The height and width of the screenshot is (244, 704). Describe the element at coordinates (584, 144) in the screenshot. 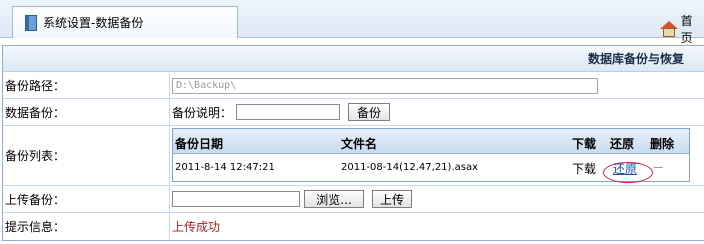

I see `col-download: 下载` at that location.